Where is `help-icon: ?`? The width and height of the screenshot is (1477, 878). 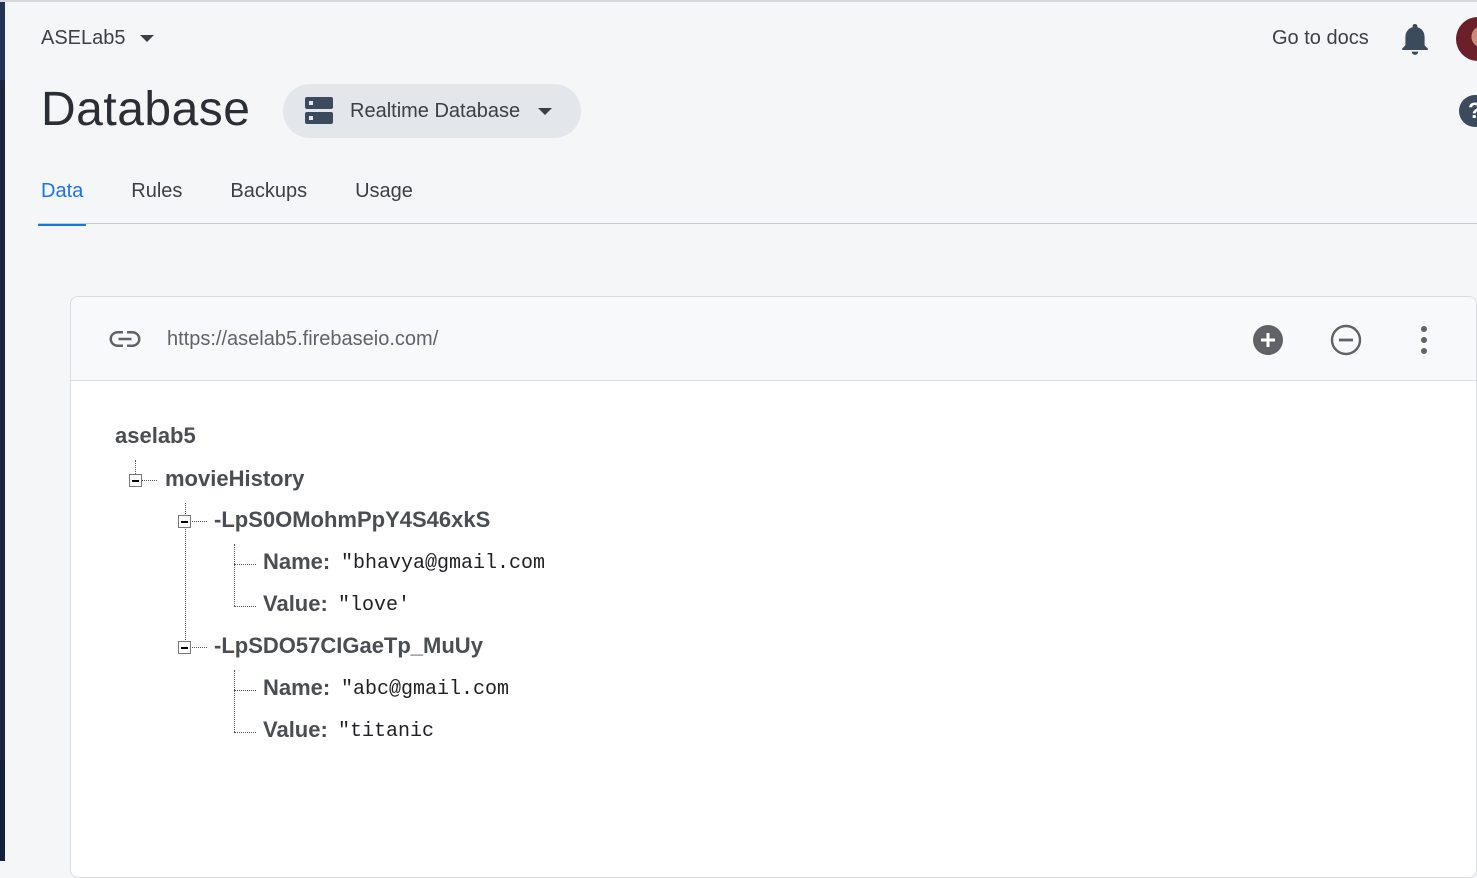 help-icon: ? is located at coordinates (1468, 111).